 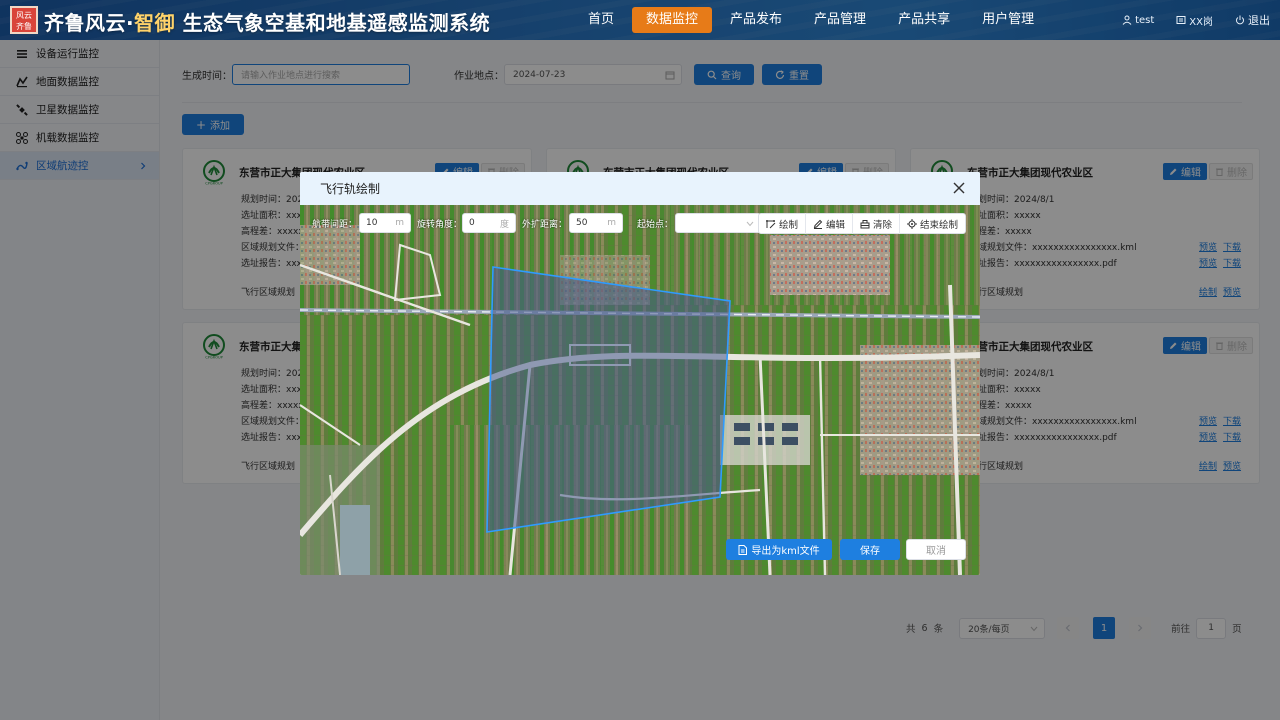 I want to click on export-kml-button: 导出为kml文件, so click(x=779, y=549).